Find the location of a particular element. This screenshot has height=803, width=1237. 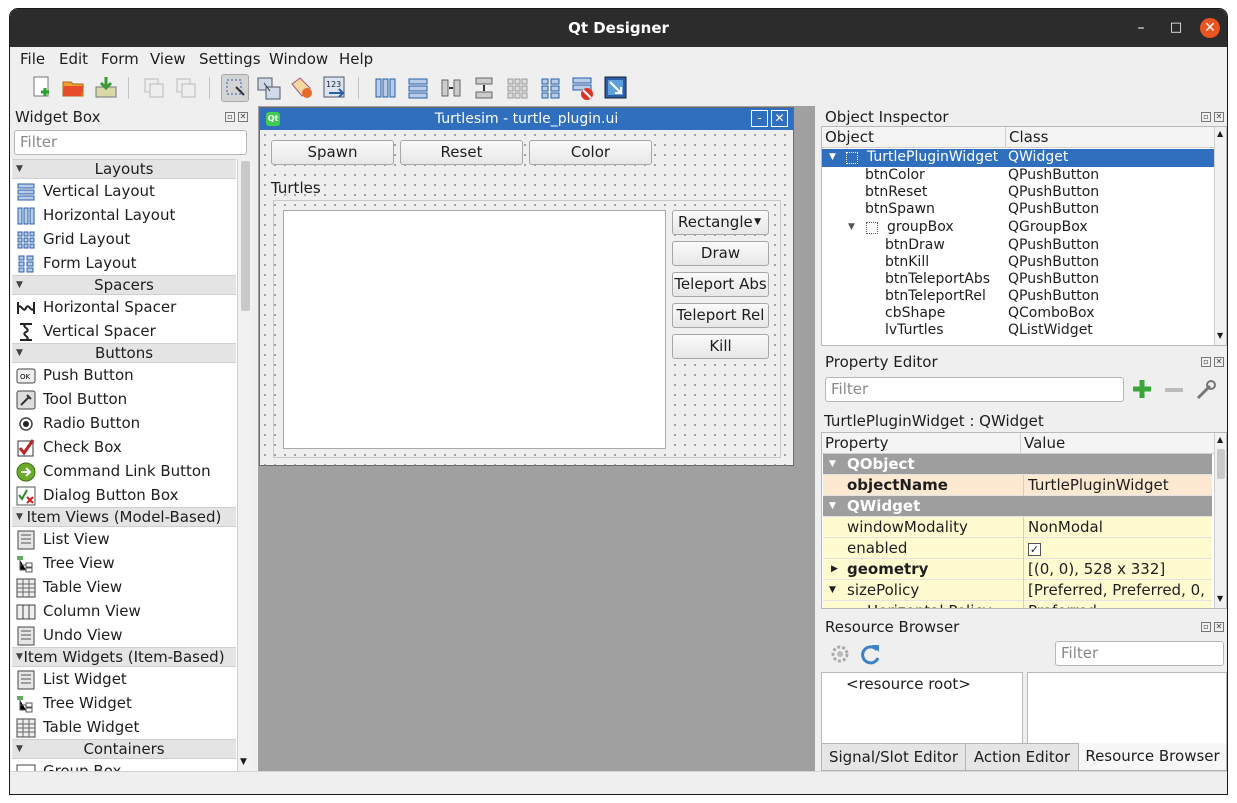

tree-row: cbShape QComboBox is located at coordinates (1018, 313).